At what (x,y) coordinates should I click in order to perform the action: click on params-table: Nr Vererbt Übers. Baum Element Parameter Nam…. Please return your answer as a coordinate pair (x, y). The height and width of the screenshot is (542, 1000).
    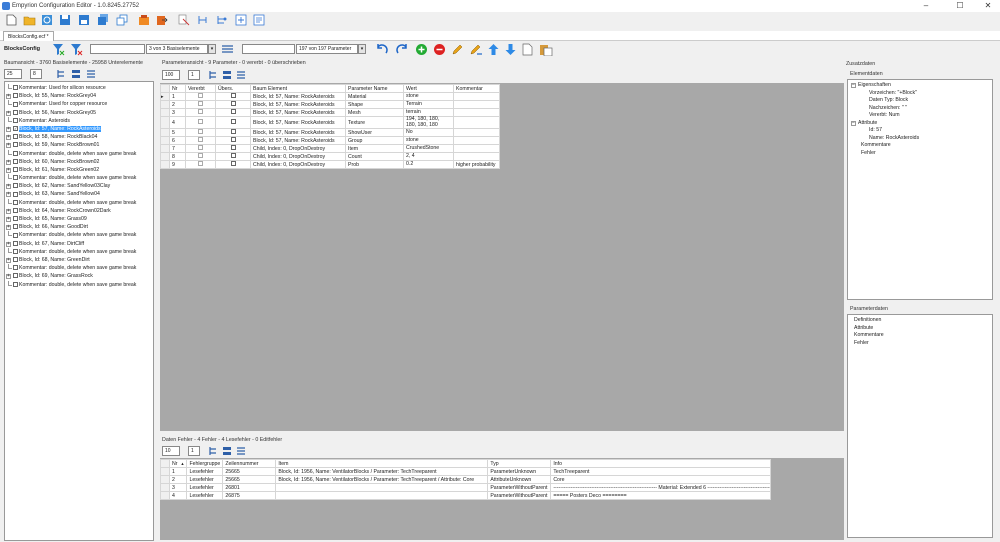
    Looking at the image, I should click on (330, 126).